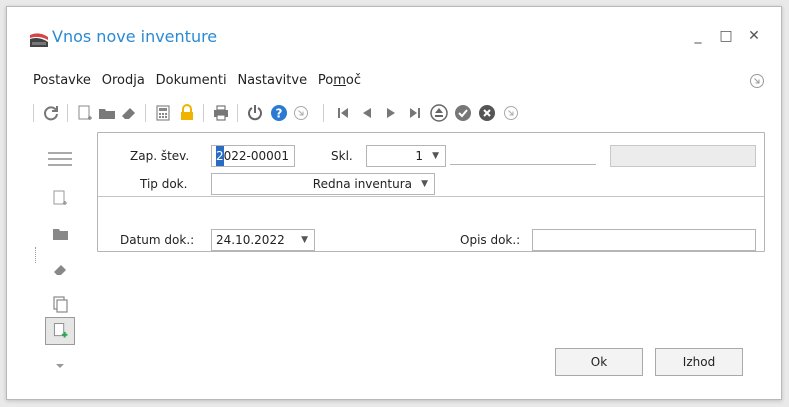 The width and height of the screenshot is (789, 407). What do you see at coordinates (325, 80) in the screenshot?
I see `menu-pomoc-prefix: Po` at bounding box center [325, 80].